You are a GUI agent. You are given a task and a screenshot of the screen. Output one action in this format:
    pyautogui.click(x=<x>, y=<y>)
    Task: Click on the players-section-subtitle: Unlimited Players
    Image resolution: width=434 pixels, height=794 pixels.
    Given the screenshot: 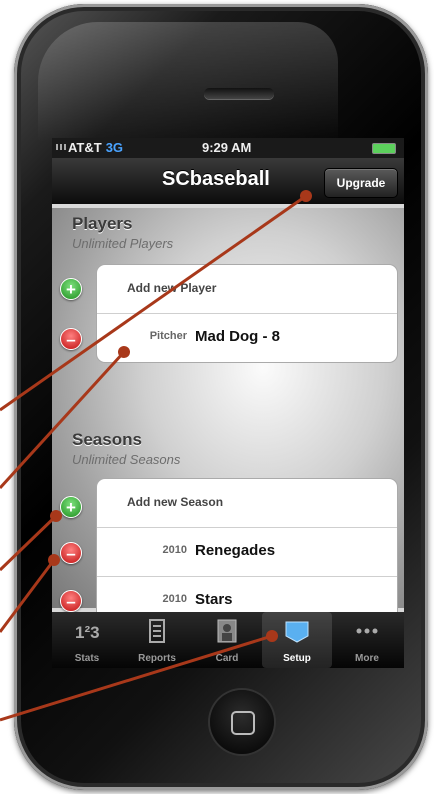 What is the action you would take?
    pyautogui.click(x=123, y=243)
    